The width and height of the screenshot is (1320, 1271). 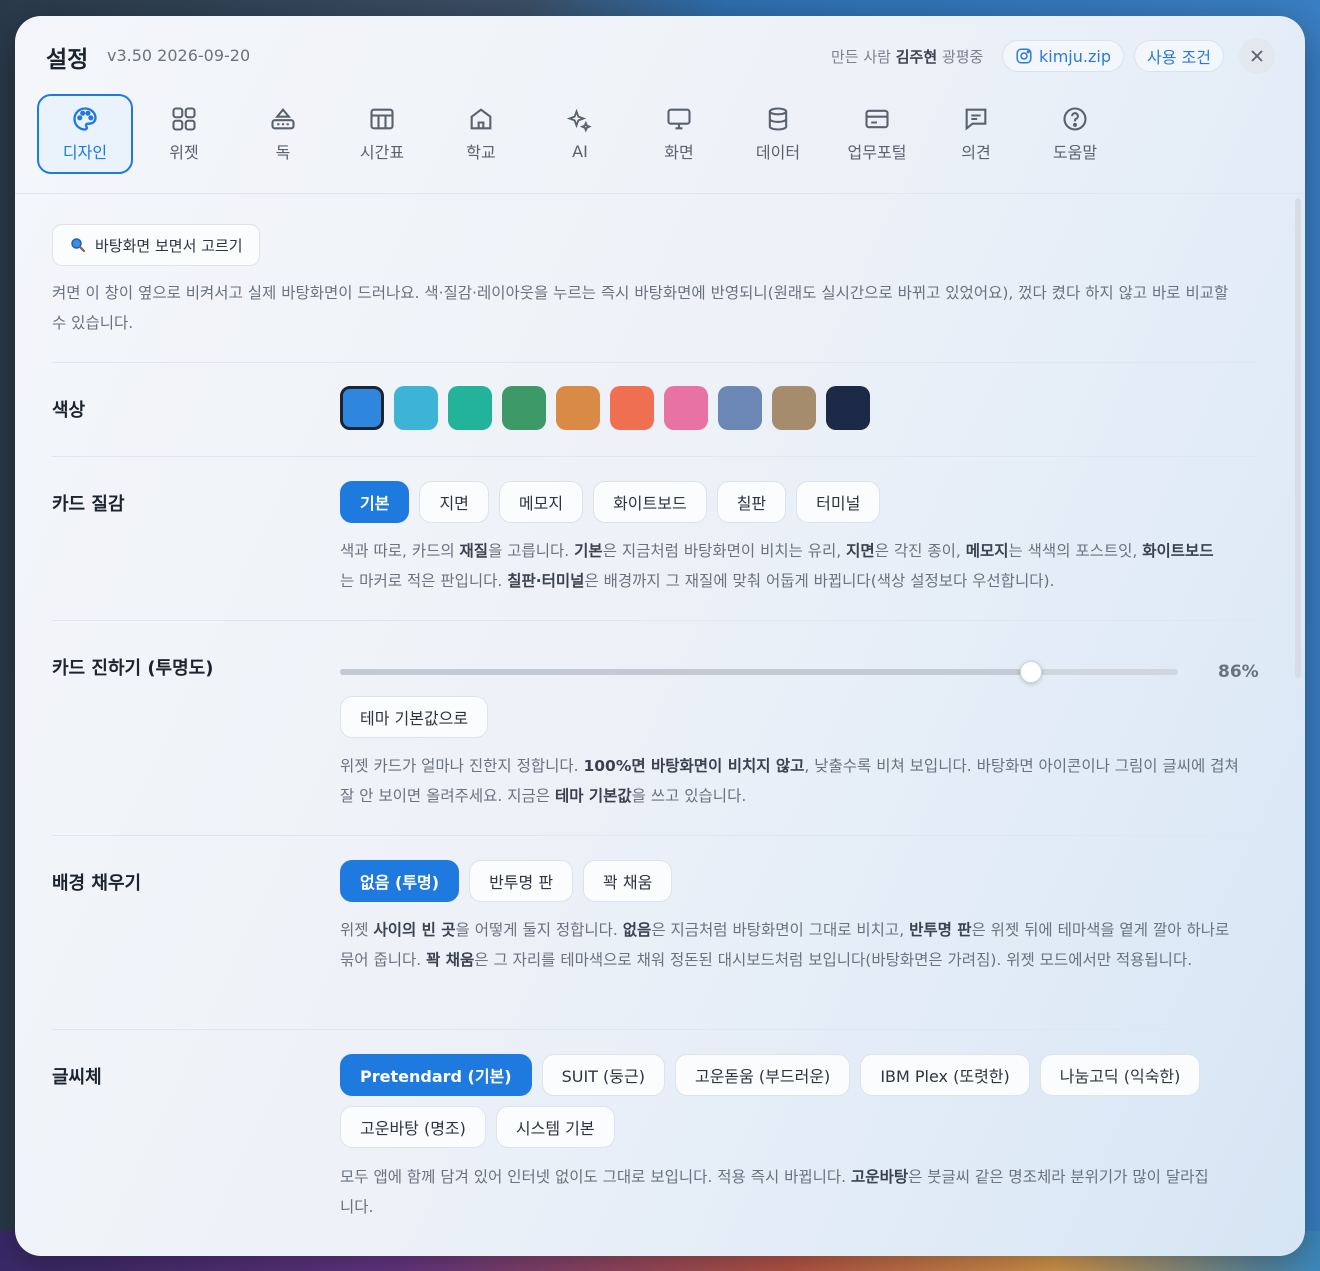 I want to click on instagram-link: kimju.zip, so click(x=1063, y=56).